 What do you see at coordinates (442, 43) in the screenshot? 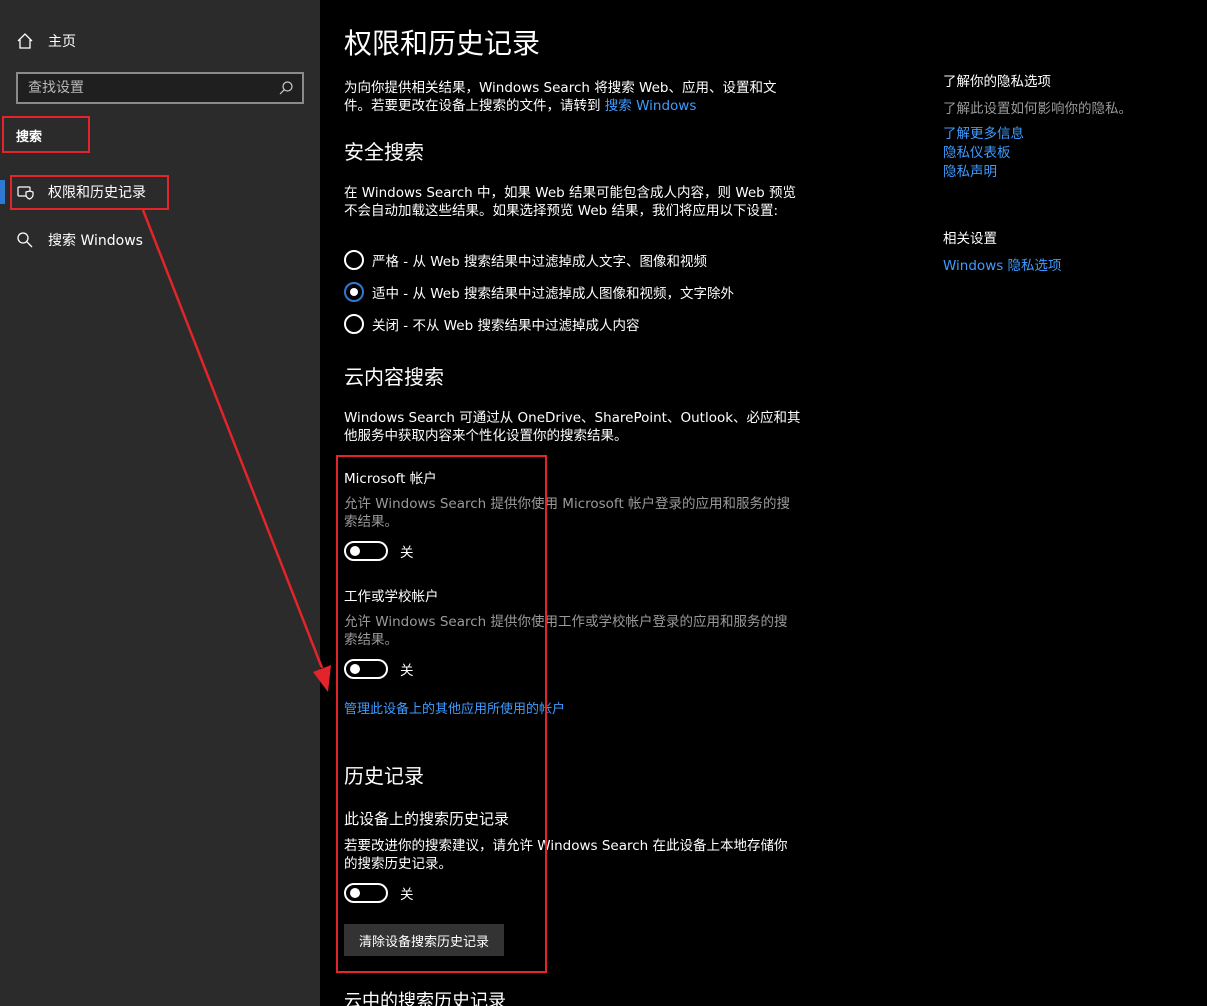
I see `page-title: 权限和历史记录` at bounding box center [442, 43].